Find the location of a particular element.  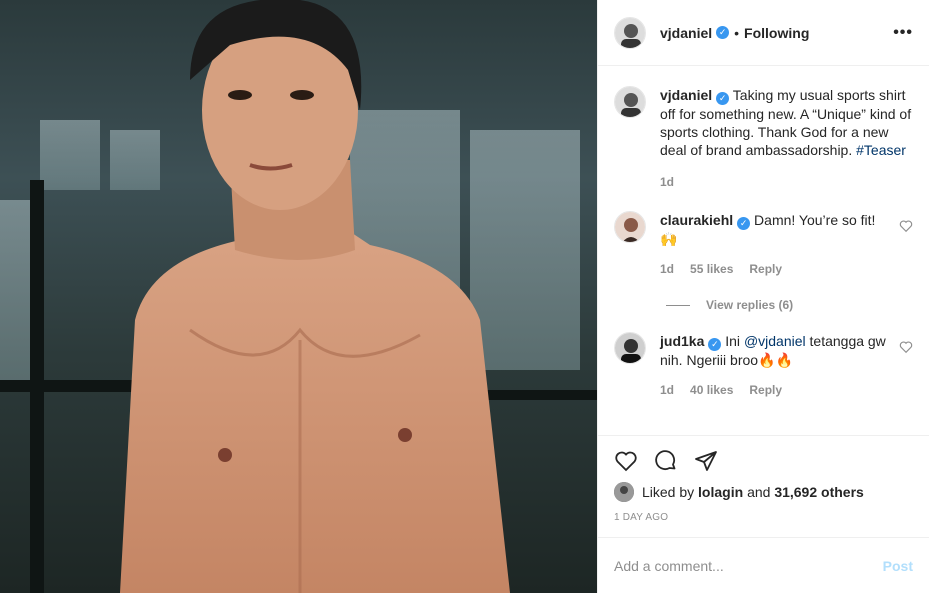

post-header: vjdaniel ✓ • Following ••• is located at coordinates (763, 33).